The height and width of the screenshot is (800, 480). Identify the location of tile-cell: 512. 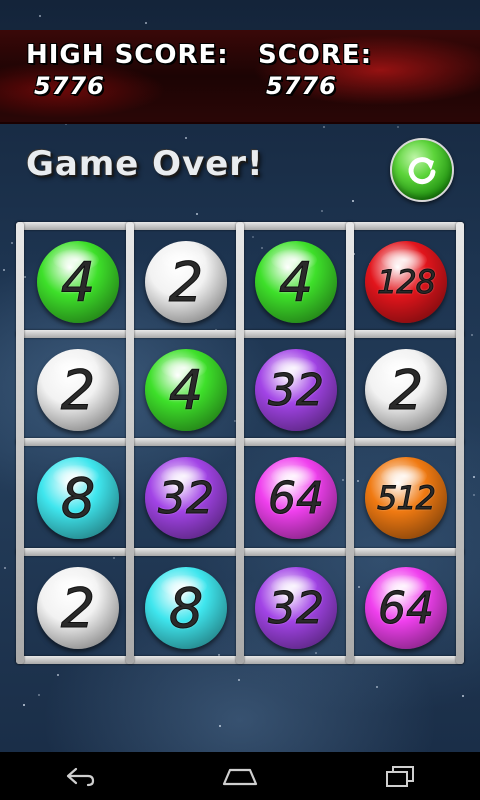
(406, 498).